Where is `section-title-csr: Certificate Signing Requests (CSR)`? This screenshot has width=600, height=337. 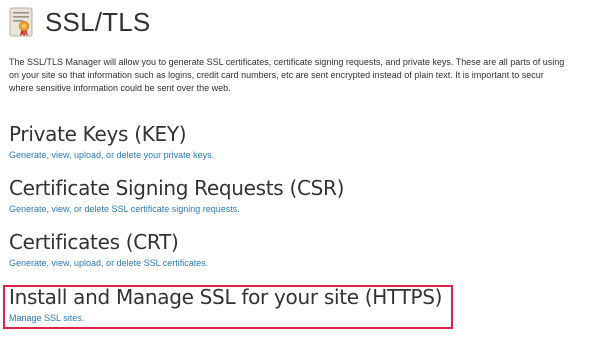
section-title-csr: Certificate Signing Requests (CSR) is located at coordinates (177, 188).